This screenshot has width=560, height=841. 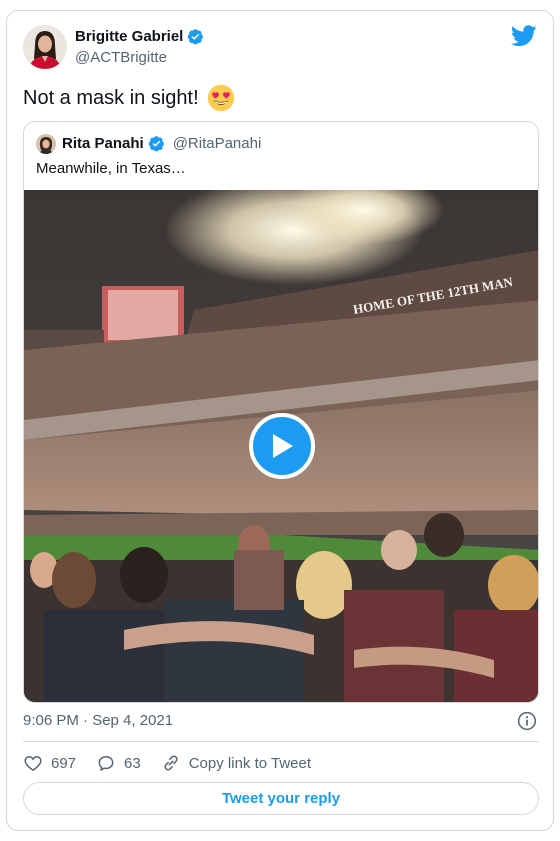 What do you see at coordinates (171, 763) in the screenshot?
I see `link-icon` at bounding box center [171, 763].